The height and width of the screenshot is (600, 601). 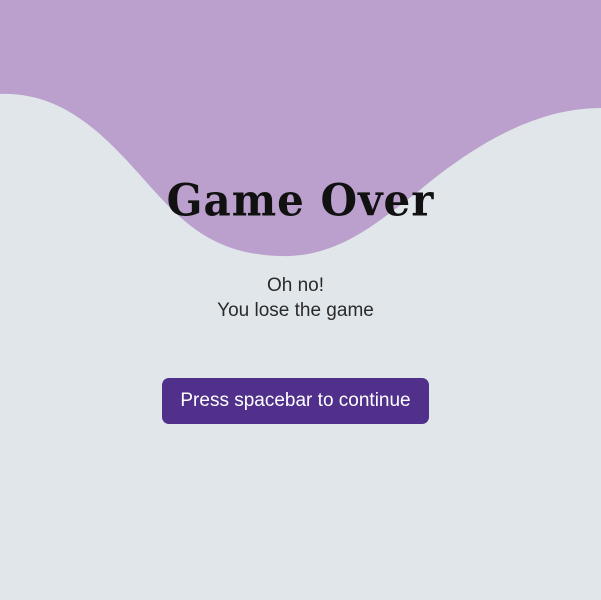 I want to click on game-over-message: Oh no! You lose the game, so click(x=295, y=298).